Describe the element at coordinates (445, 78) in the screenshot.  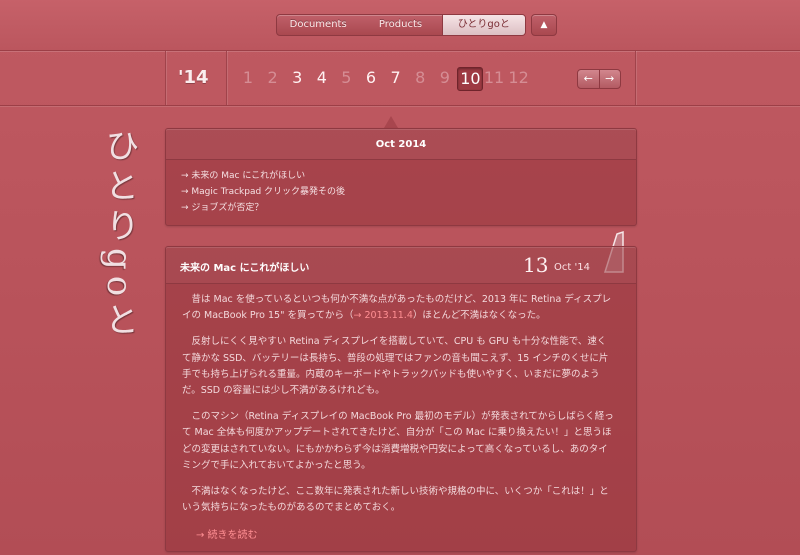
I see `month-9: 9` at that location.